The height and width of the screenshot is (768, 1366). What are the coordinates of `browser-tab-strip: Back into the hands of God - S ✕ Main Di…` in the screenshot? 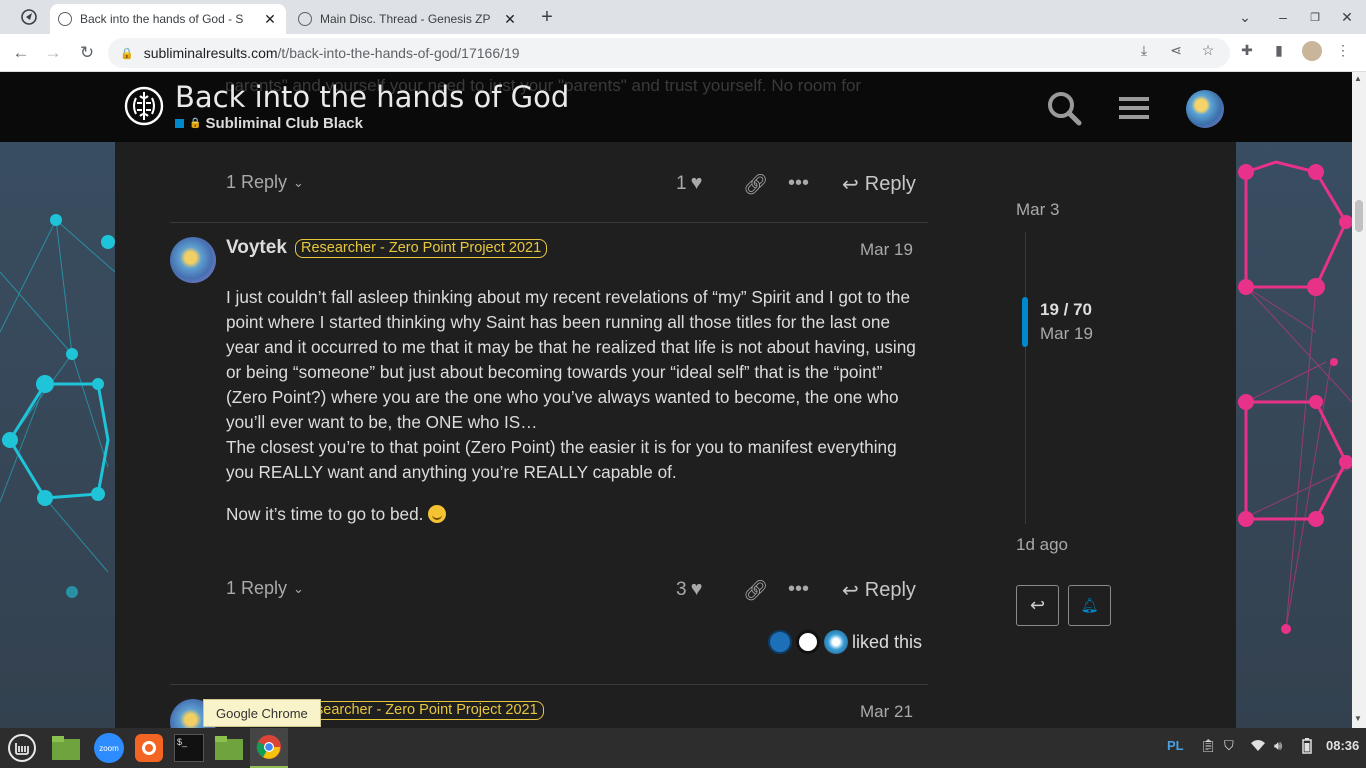 It's located at (683, 17).